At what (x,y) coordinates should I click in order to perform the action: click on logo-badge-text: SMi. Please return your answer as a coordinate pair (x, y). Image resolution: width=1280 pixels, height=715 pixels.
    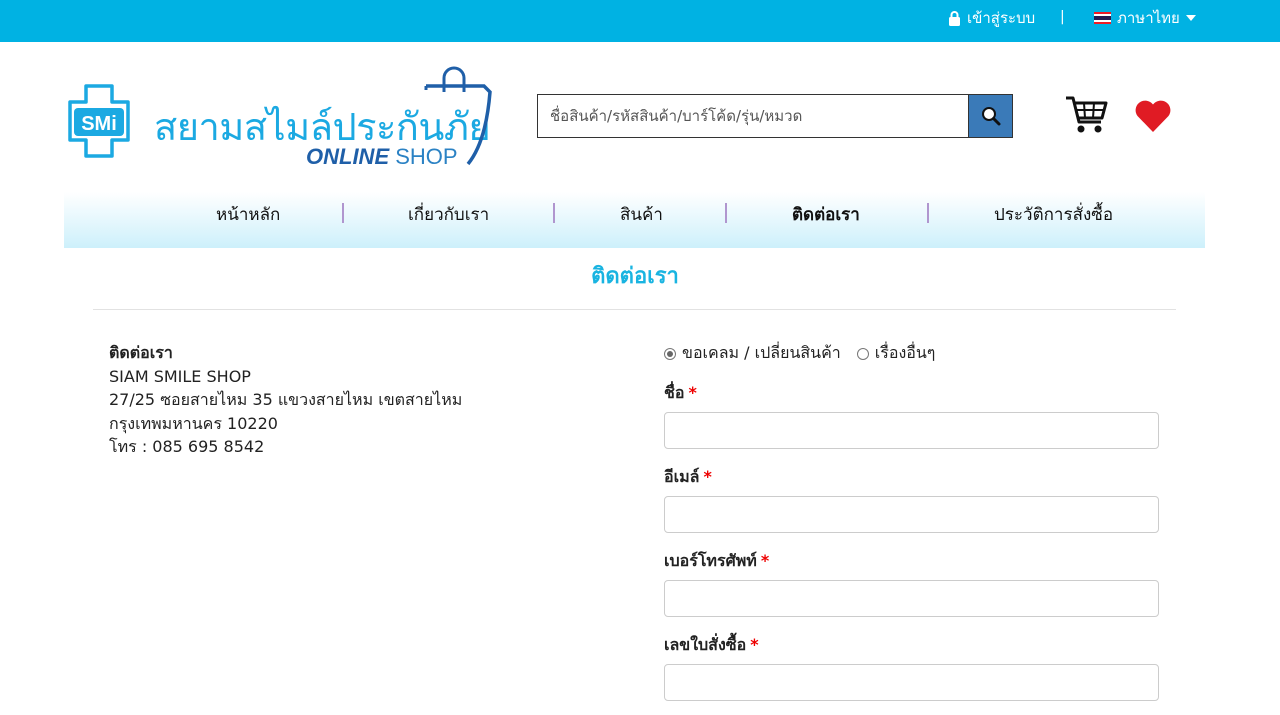
    Looking at the image, I should click on (99, 124).